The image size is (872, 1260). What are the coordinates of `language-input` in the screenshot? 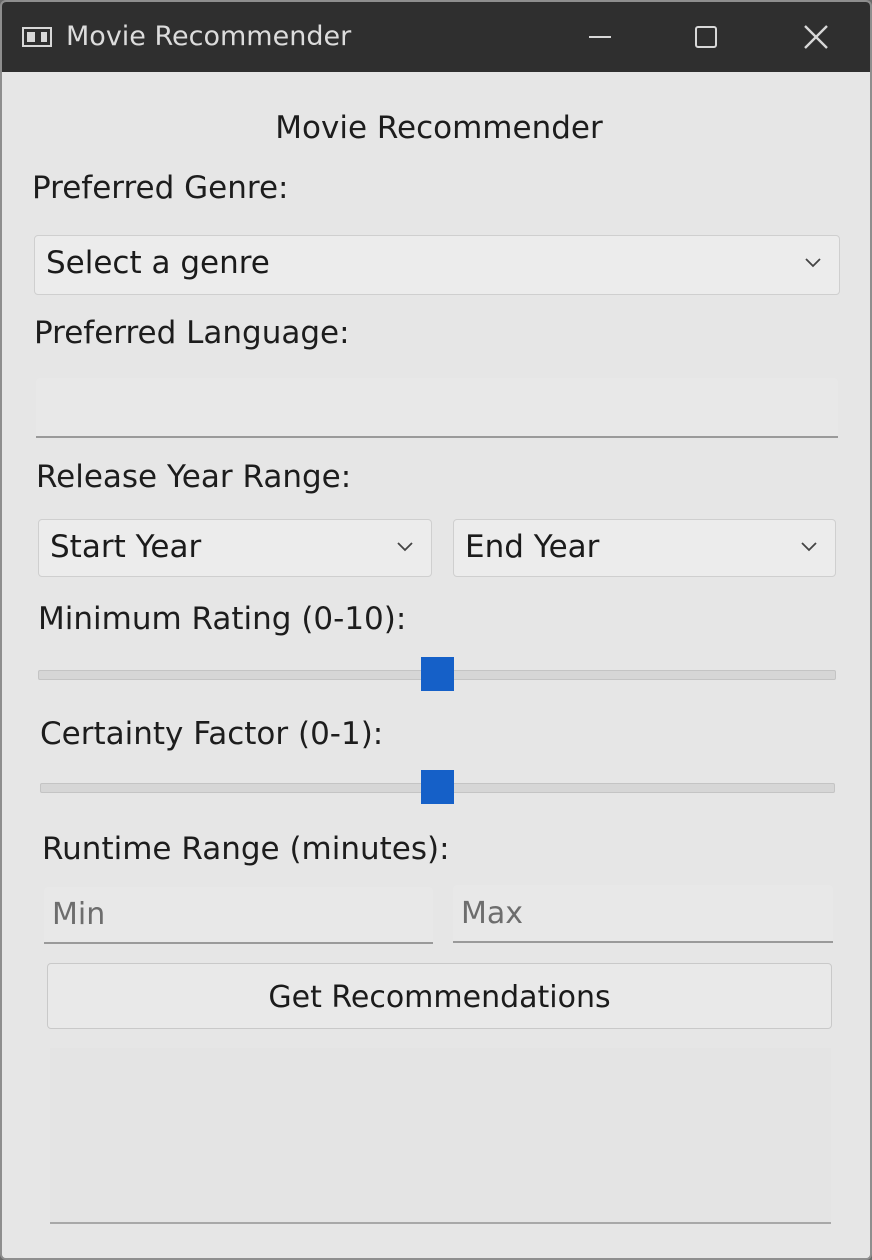 It's located at (437, 407).